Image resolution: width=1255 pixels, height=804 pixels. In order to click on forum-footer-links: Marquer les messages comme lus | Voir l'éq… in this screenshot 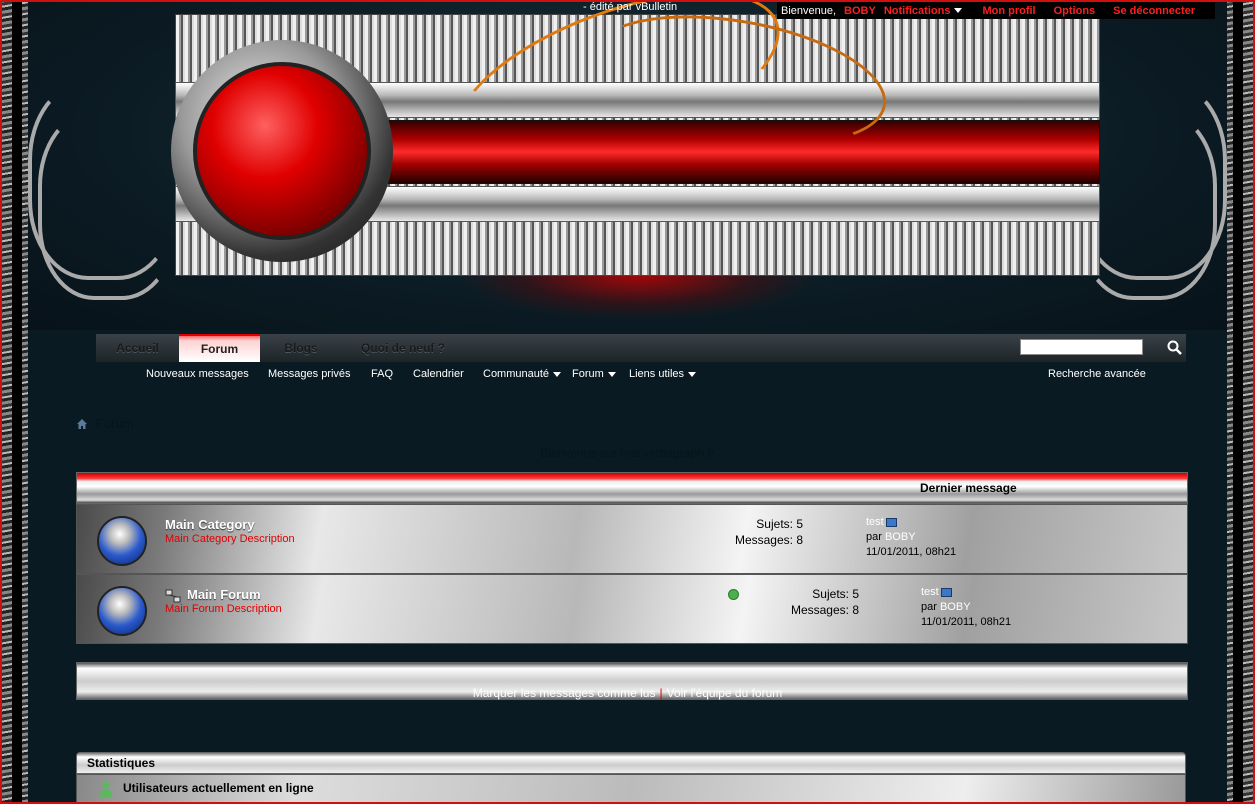, I will do `click(627, 693)`.